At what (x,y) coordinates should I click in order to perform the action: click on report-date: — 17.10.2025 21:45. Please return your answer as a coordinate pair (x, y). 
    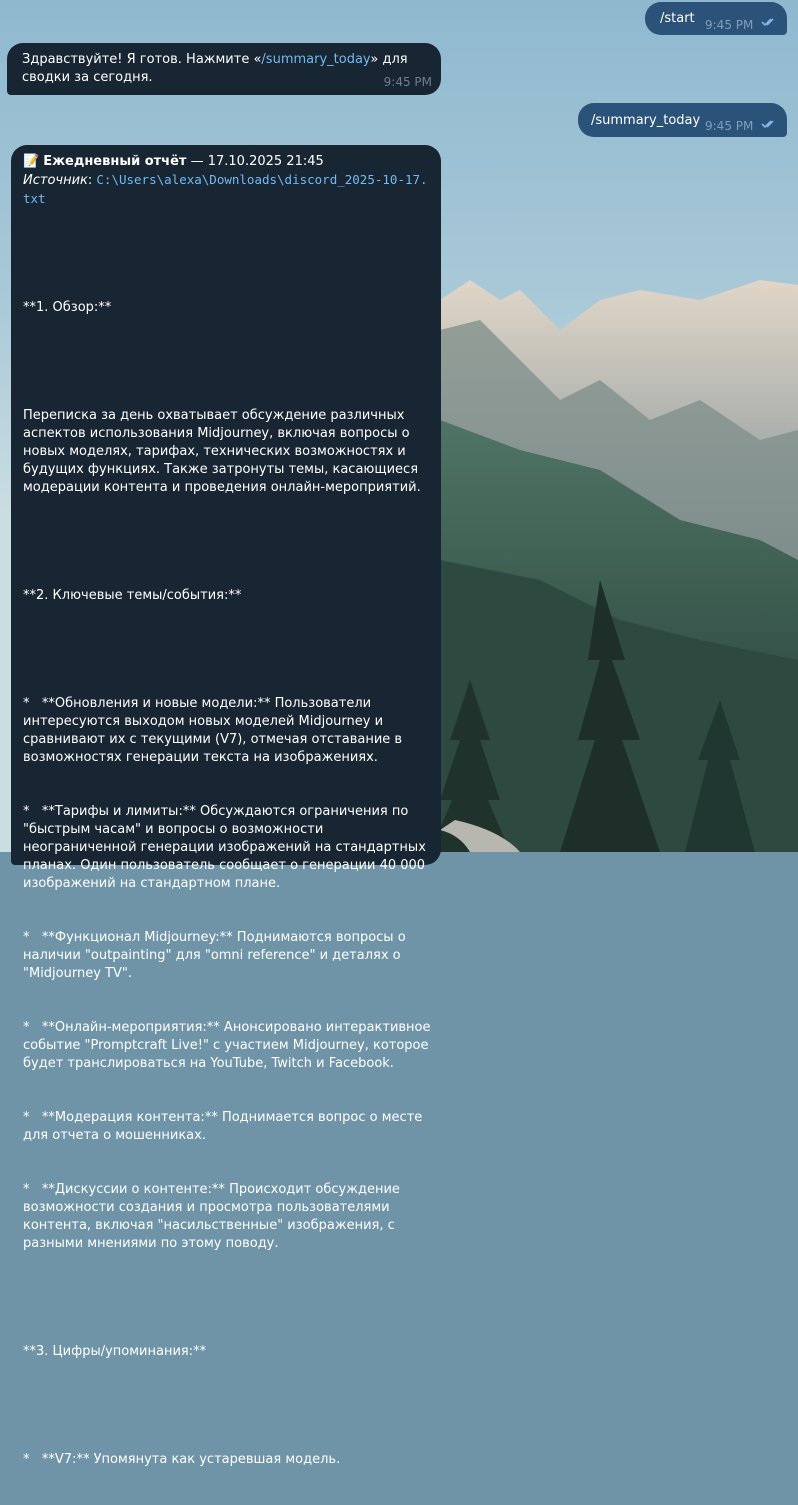
    Looking at the image, I should click on (255, 161).